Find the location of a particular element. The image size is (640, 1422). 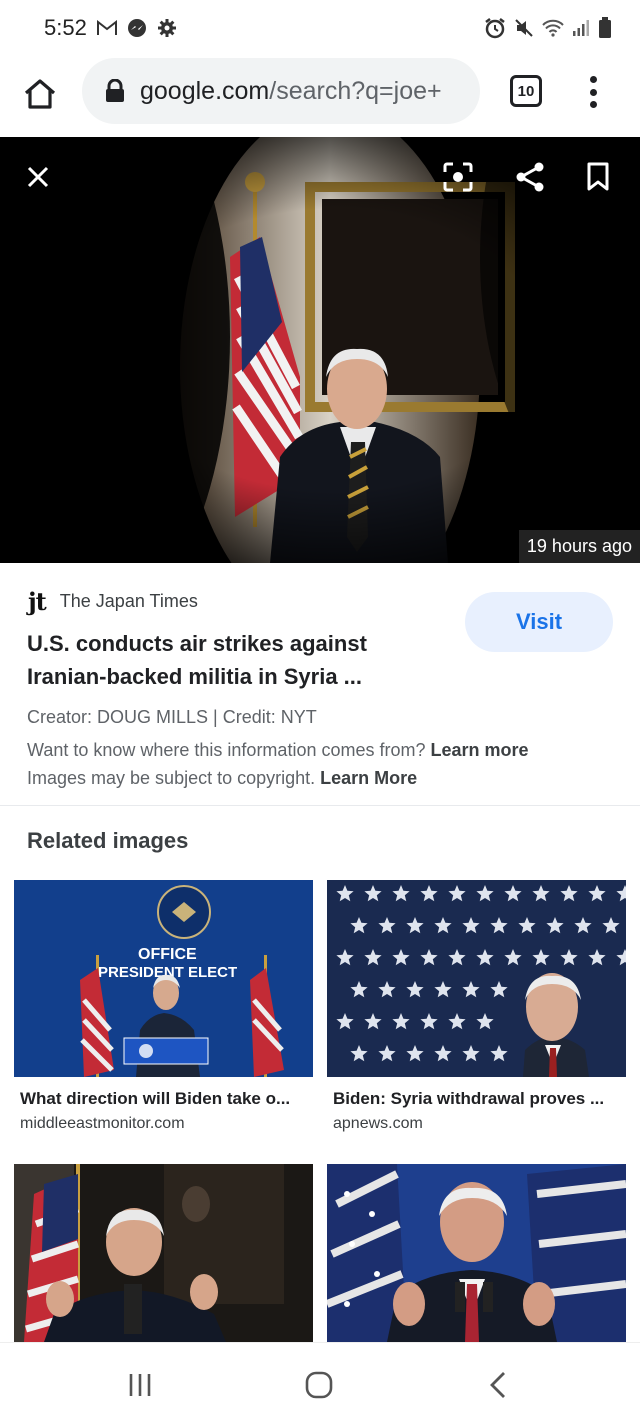

status-time: 5:52 is located at coordinates (65, 27).